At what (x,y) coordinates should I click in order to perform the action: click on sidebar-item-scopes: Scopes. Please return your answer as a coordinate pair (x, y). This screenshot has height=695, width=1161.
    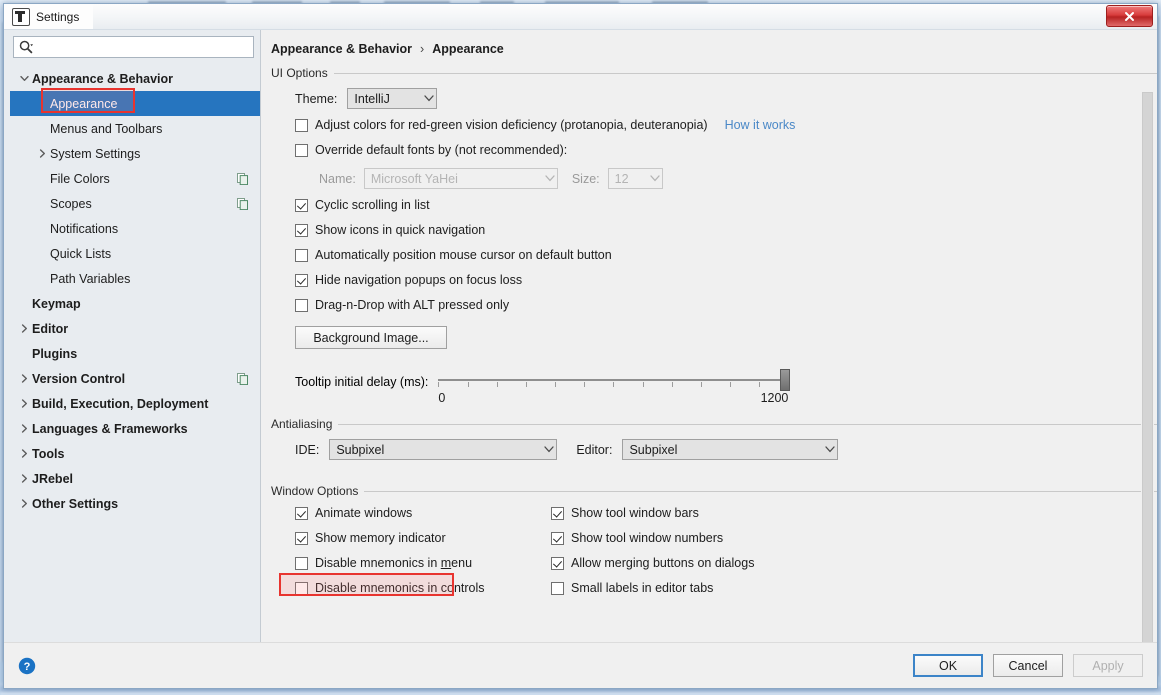
    Looking at the image, I should click on (135, 203).